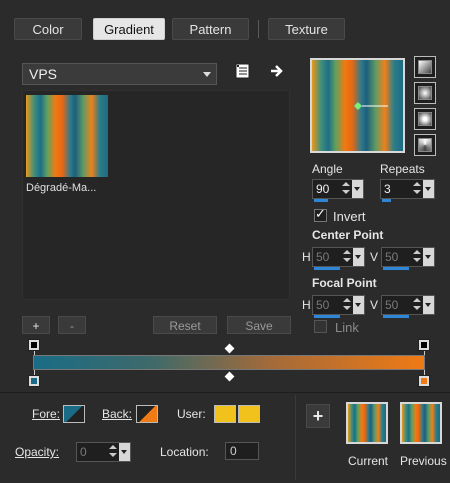 This screenshot has height=483, width=450. I want to click on back-label: Back:, so click(117, 414).